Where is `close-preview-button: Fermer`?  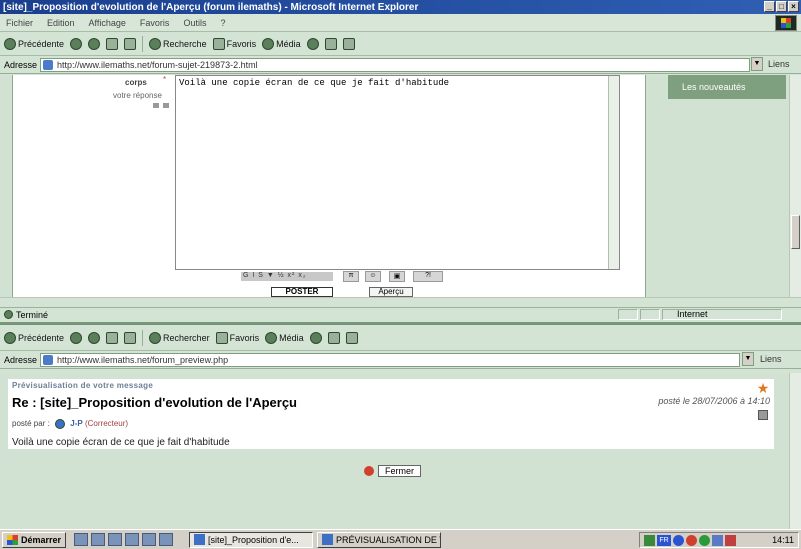
close-preview-button: Fermer is located at coordinates (399, 471).